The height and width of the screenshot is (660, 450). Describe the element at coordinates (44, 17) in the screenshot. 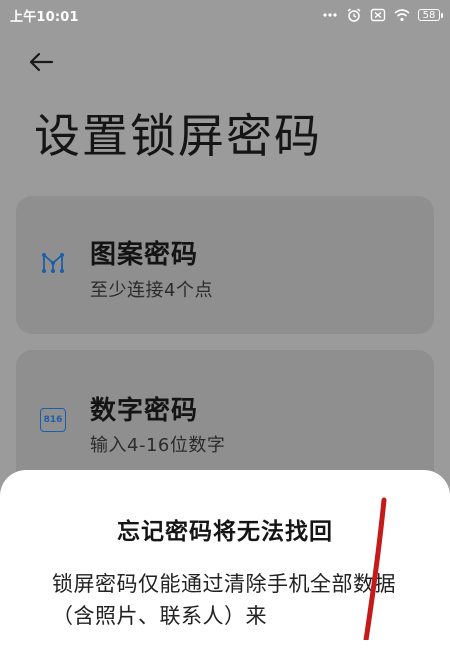

I see `status-time: 上午10:01` at that location.